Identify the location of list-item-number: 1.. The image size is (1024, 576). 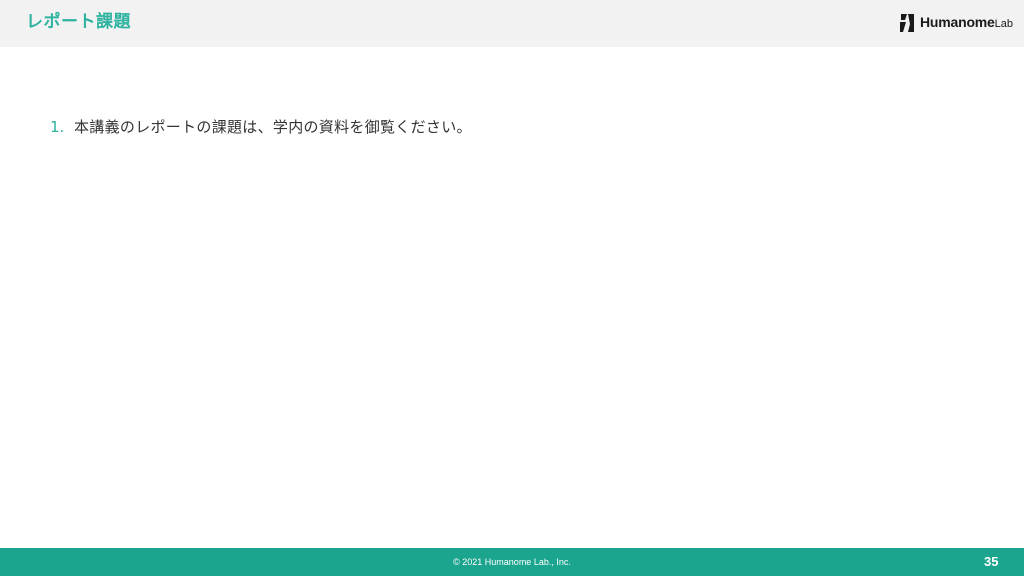
(57, 127).